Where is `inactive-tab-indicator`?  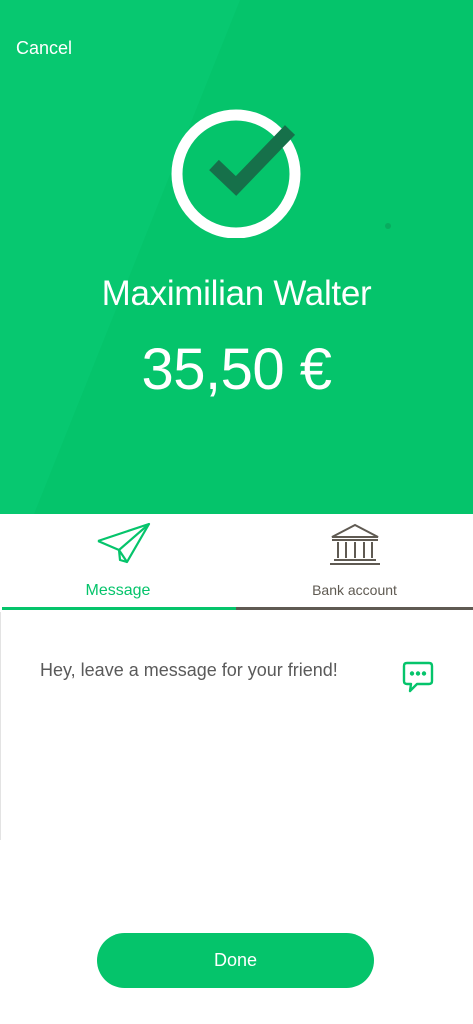 inactive-tab-indicator is located at coordinates (354, 608).